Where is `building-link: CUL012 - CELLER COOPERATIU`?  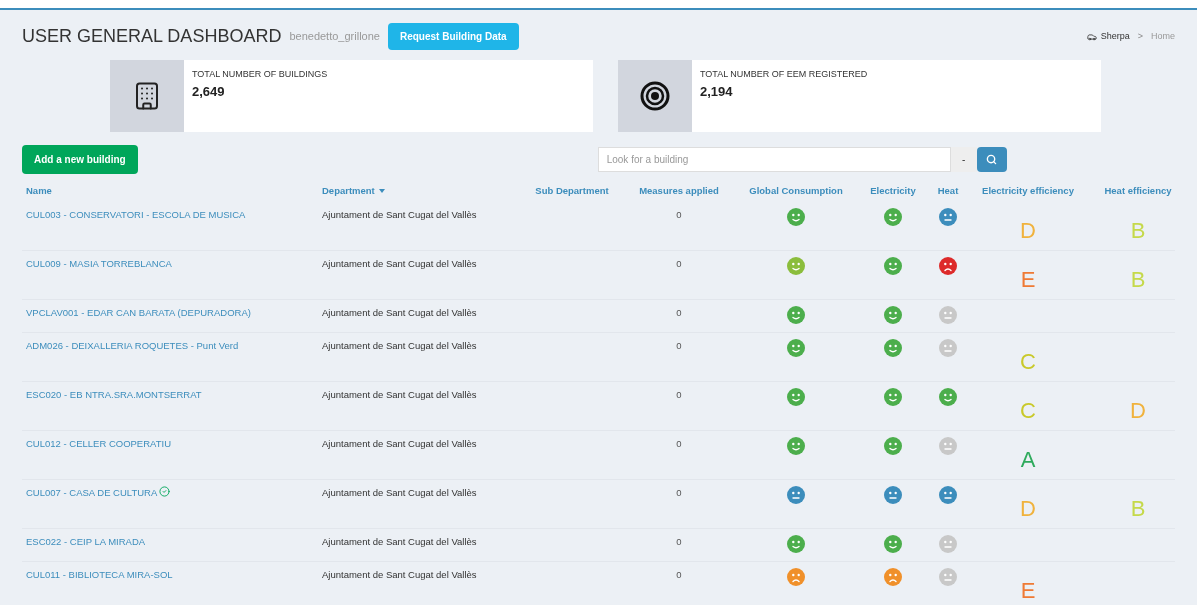 building-link: CUL012 - CELLER COOPERATIU is located at coordinates (98, 444).